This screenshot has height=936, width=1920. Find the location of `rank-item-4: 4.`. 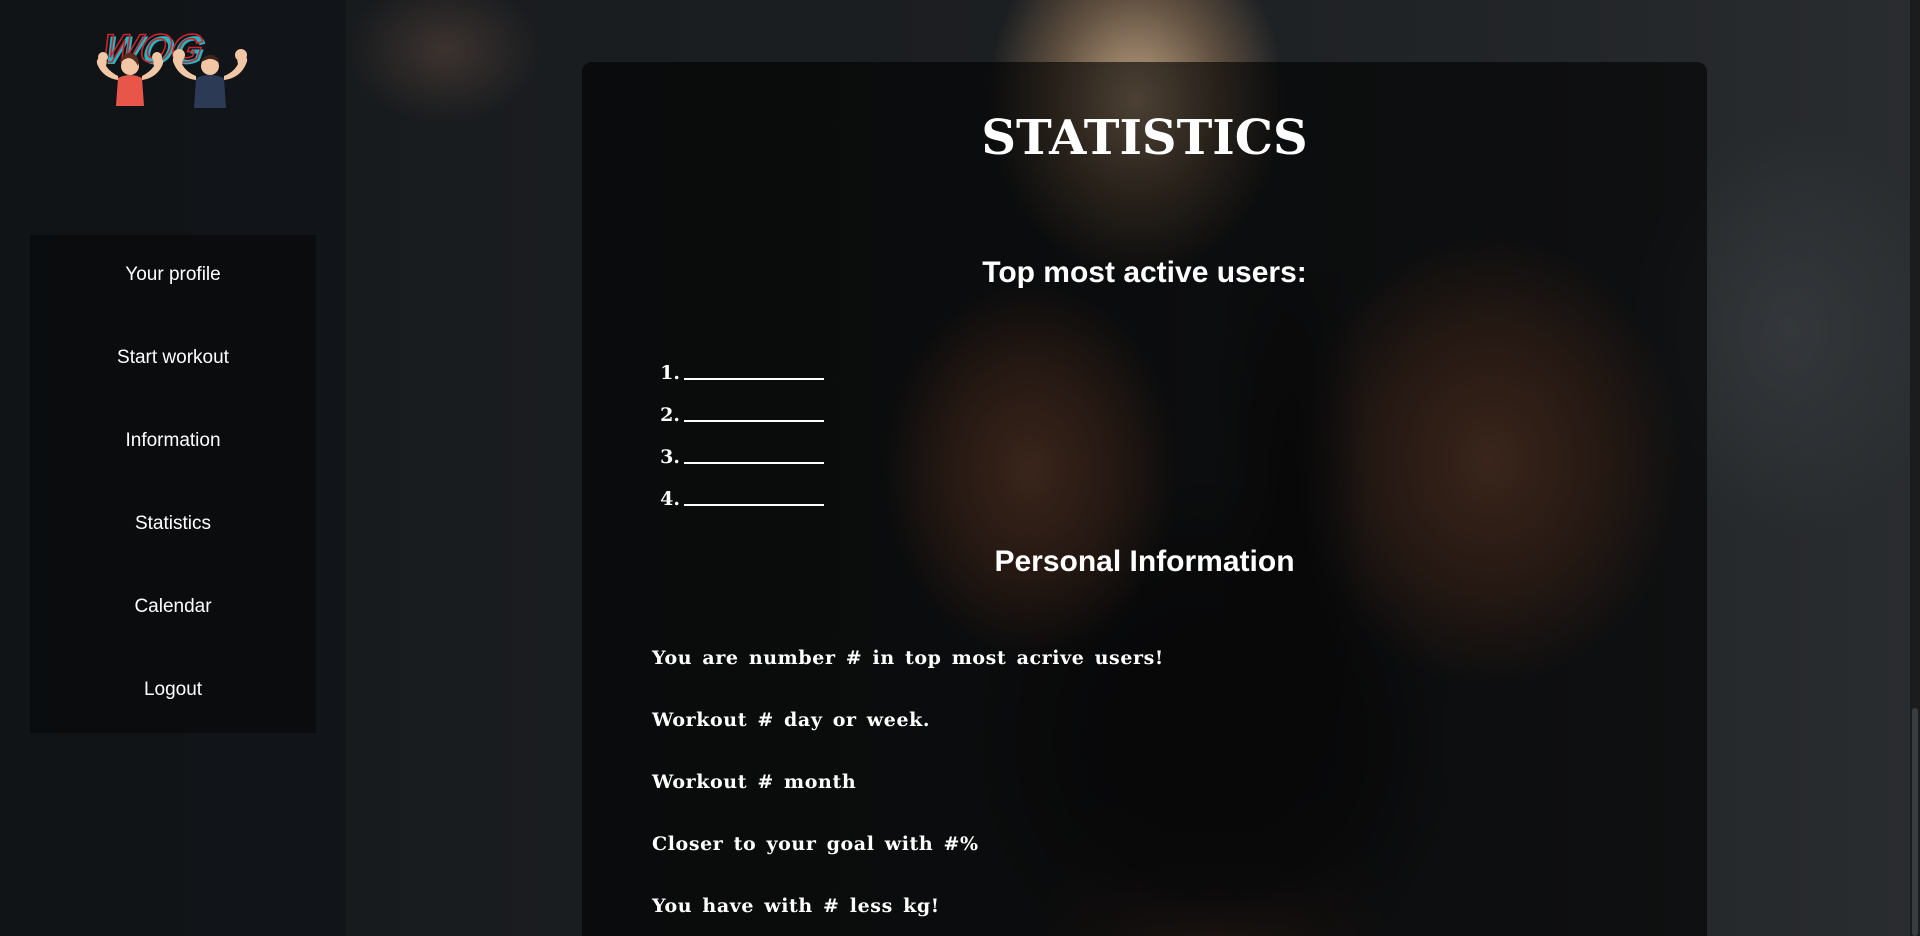

rank-item-4: 4. is located at coordinates (738, 496).